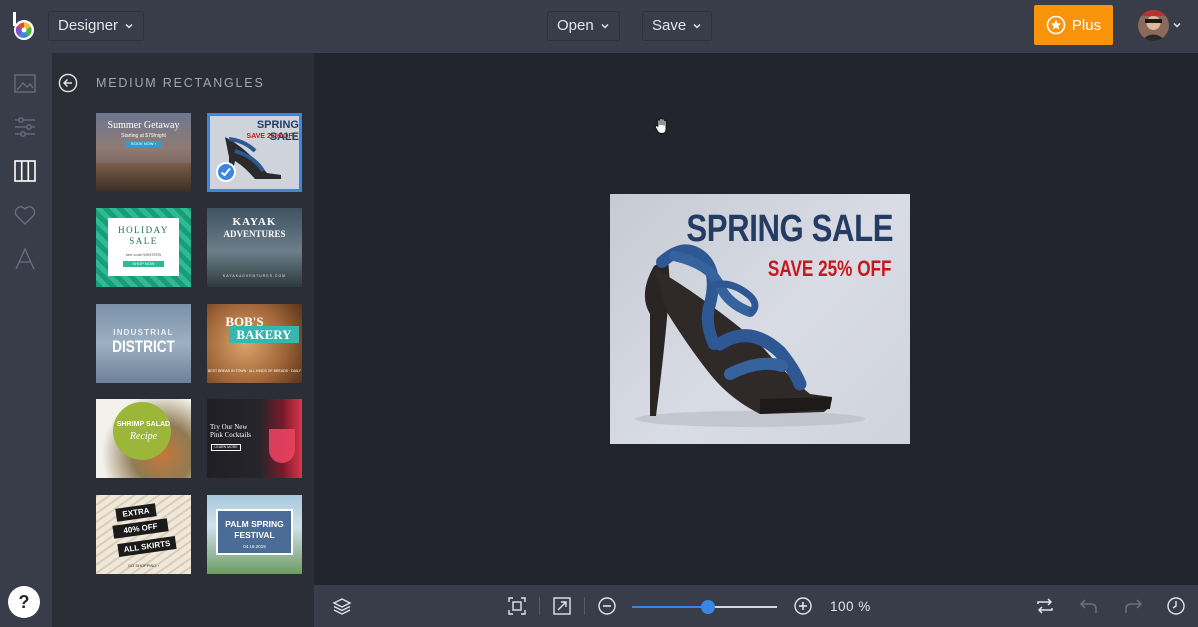 This screenshot has width=1198, height=627. What do you see at coordinates (254, 276) in the screenshot?
I see `thumb-subtitle: KAYAKADVENTURES.COM` at bounding box center [254, 276].